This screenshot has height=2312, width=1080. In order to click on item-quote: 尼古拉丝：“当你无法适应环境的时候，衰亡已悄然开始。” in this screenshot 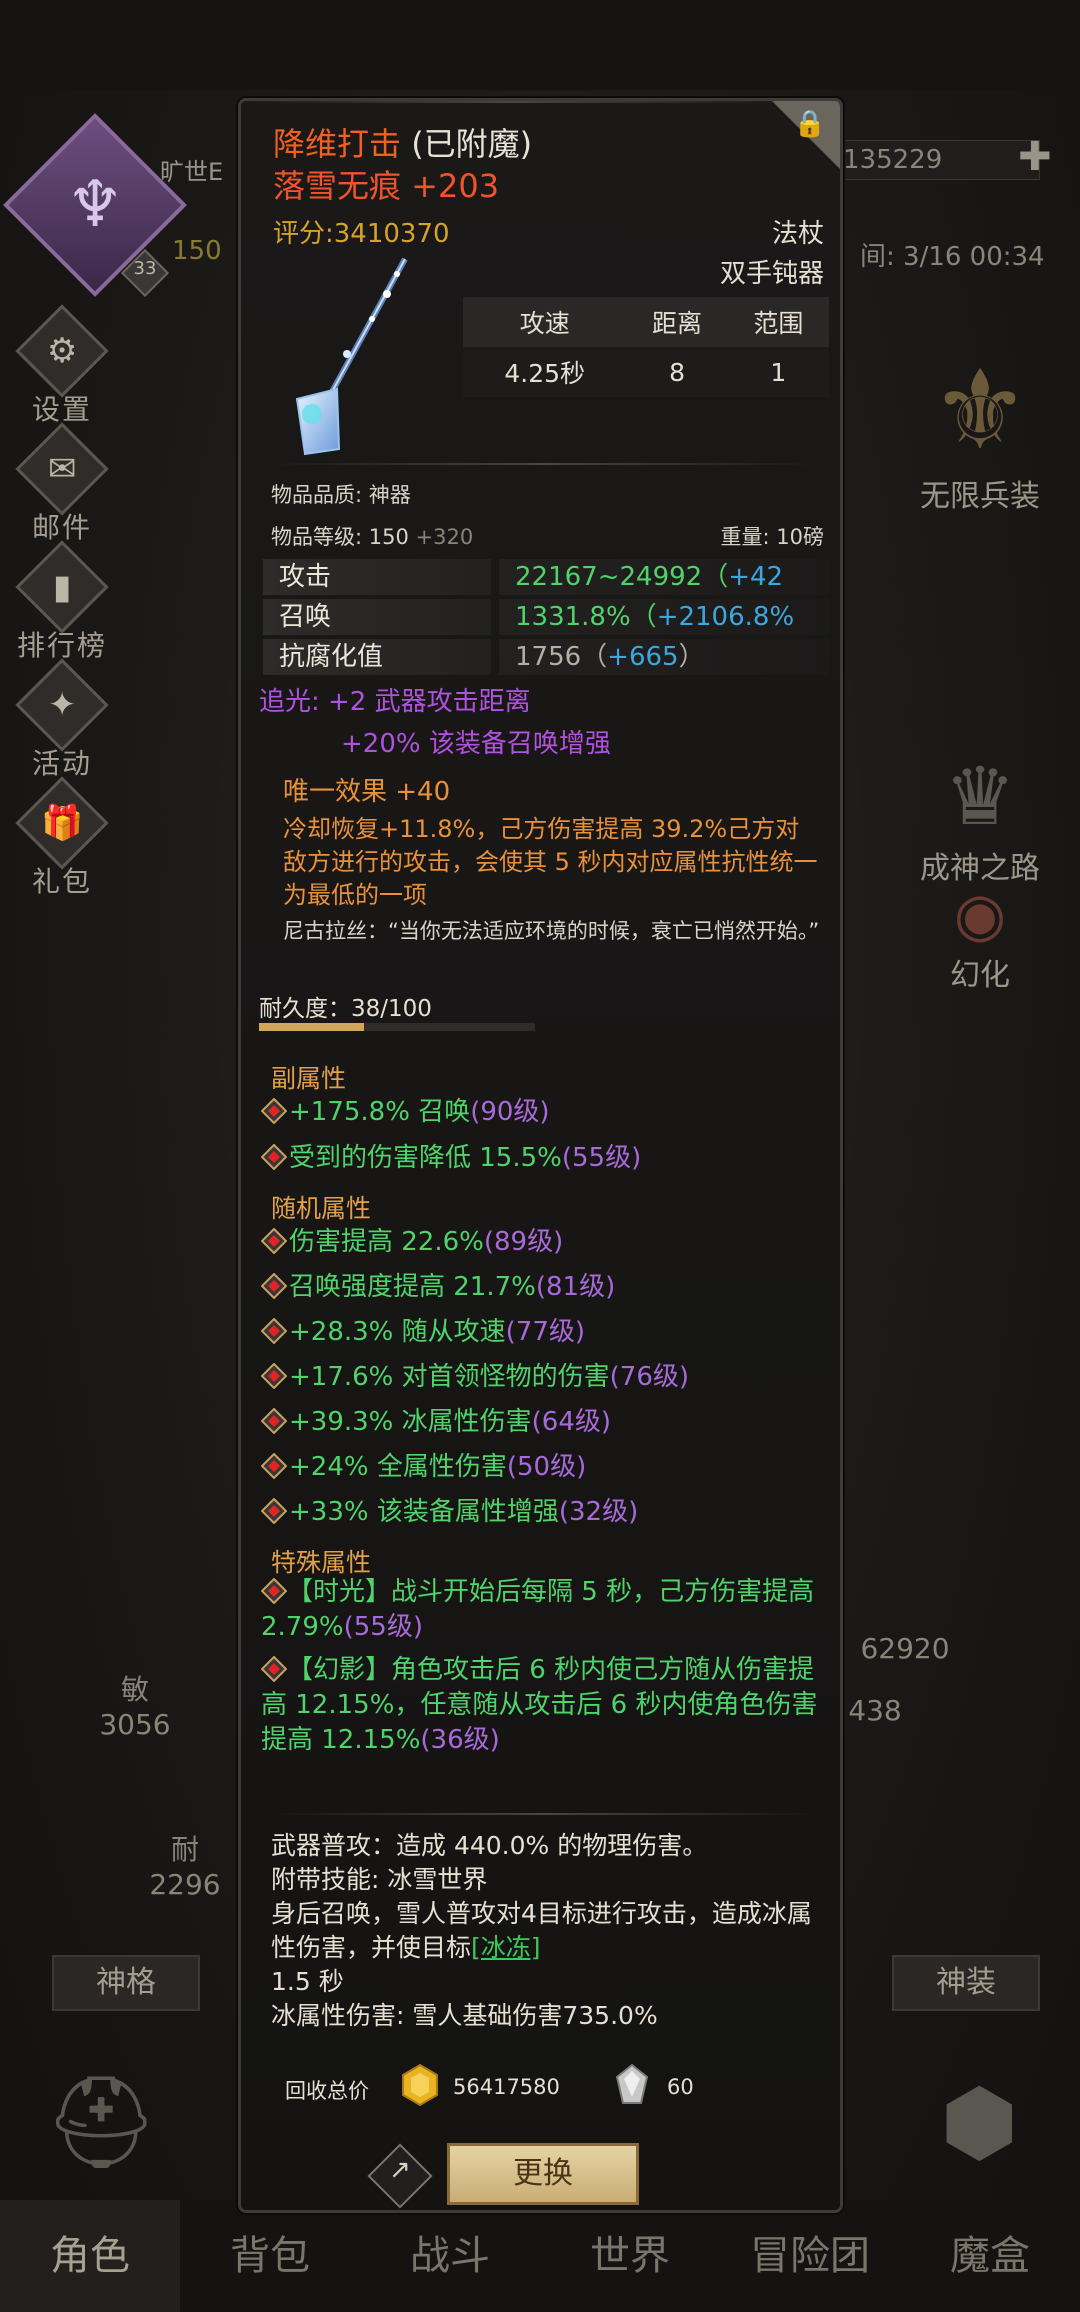, I will do `click(551, 931)`.